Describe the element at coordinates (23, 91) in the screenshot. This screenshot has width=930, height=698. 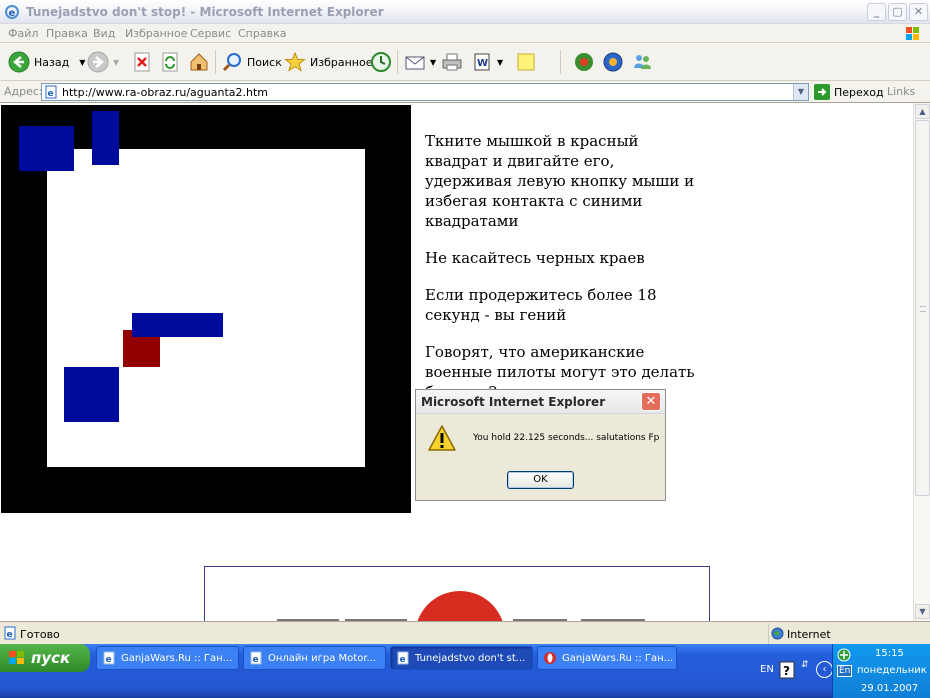
I see `address-label: Адрес:` at that location.